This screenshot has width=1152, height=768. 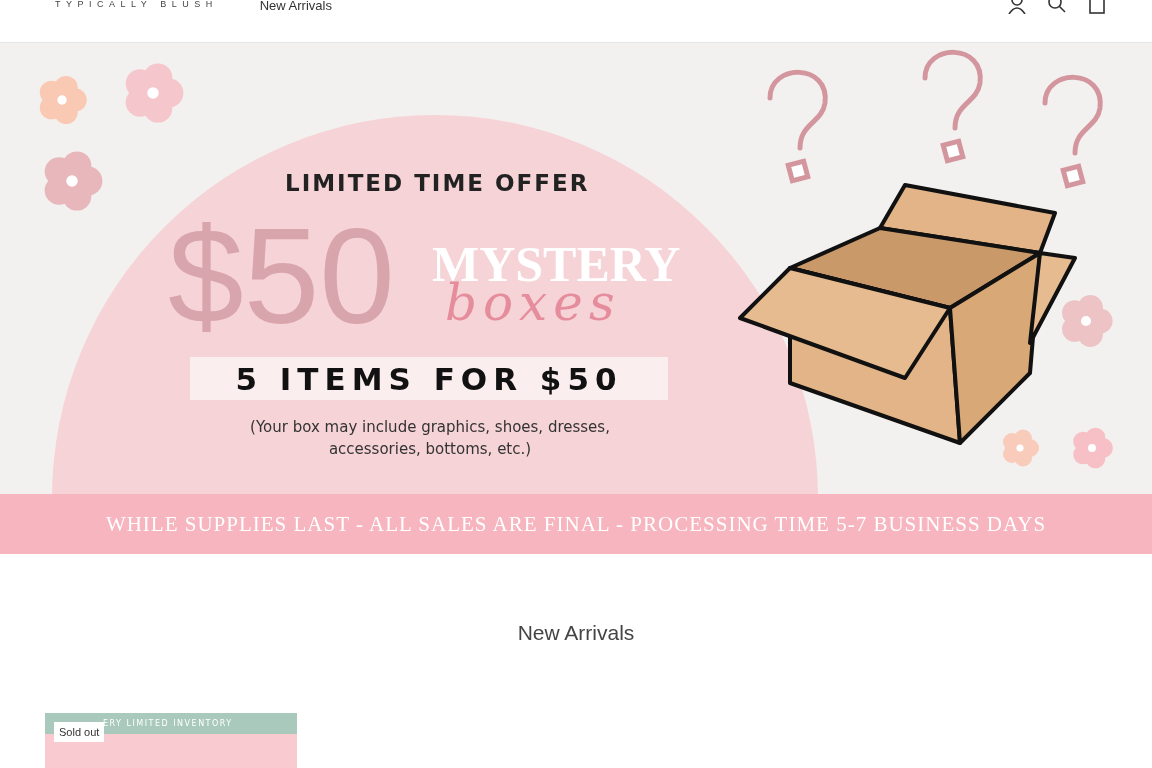 I want to click on banner-headline: LIMITED TIME OFFER, so click(x=437, y=183).